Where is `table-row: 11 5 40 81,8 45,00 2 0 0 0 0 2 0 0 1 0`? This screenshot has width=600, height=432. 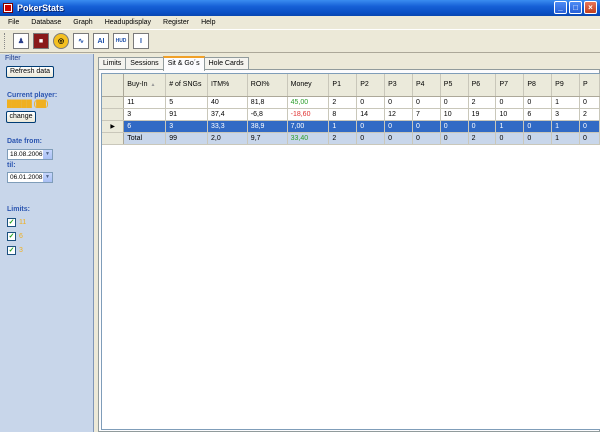
table-row: 11 5 40 81,8 45,00 2 0 0 0 0 2 0 0 1 0 is located at coordinates (351, 102).